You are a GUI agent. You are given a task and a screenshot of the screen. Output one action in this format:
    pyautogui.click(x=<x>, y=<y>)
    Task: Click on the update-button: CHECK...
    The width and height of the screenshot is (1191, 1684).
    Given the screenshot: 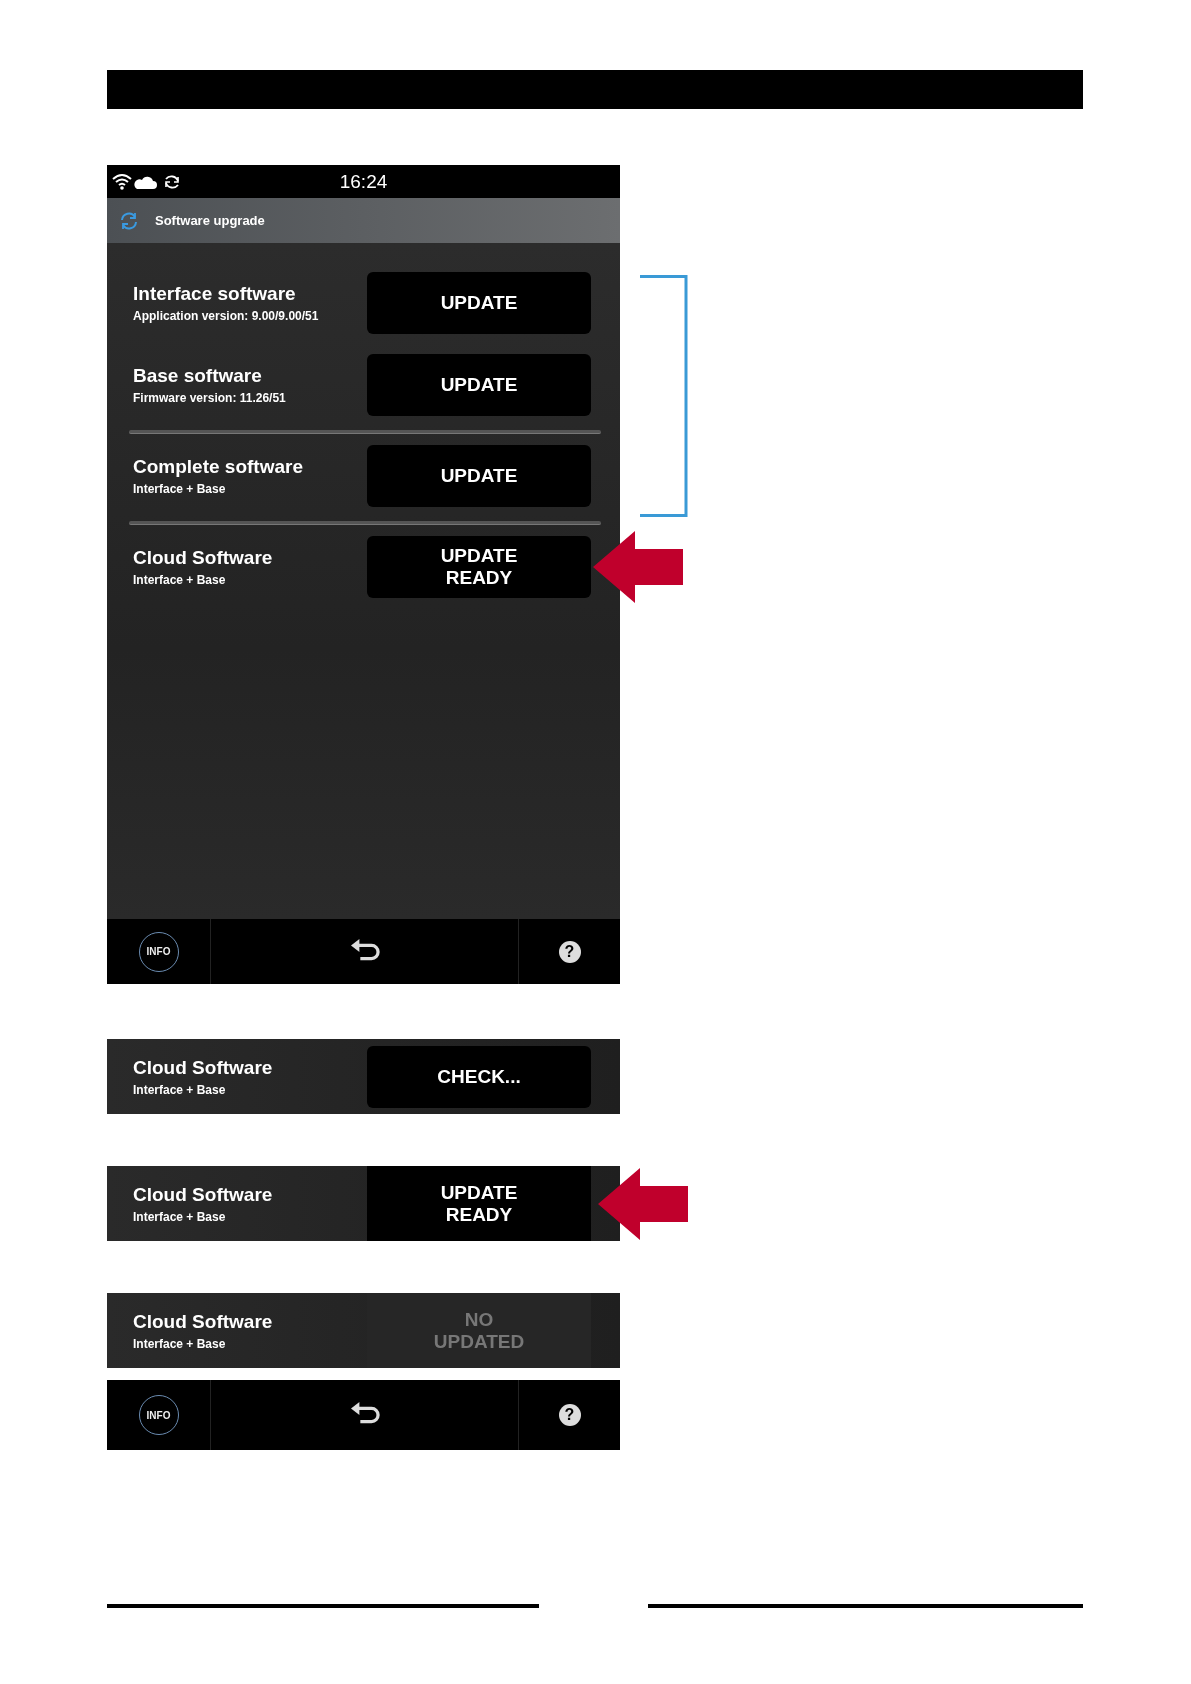 What is the action you would take?
    pyautogui.click(x=479, y=1076)
    